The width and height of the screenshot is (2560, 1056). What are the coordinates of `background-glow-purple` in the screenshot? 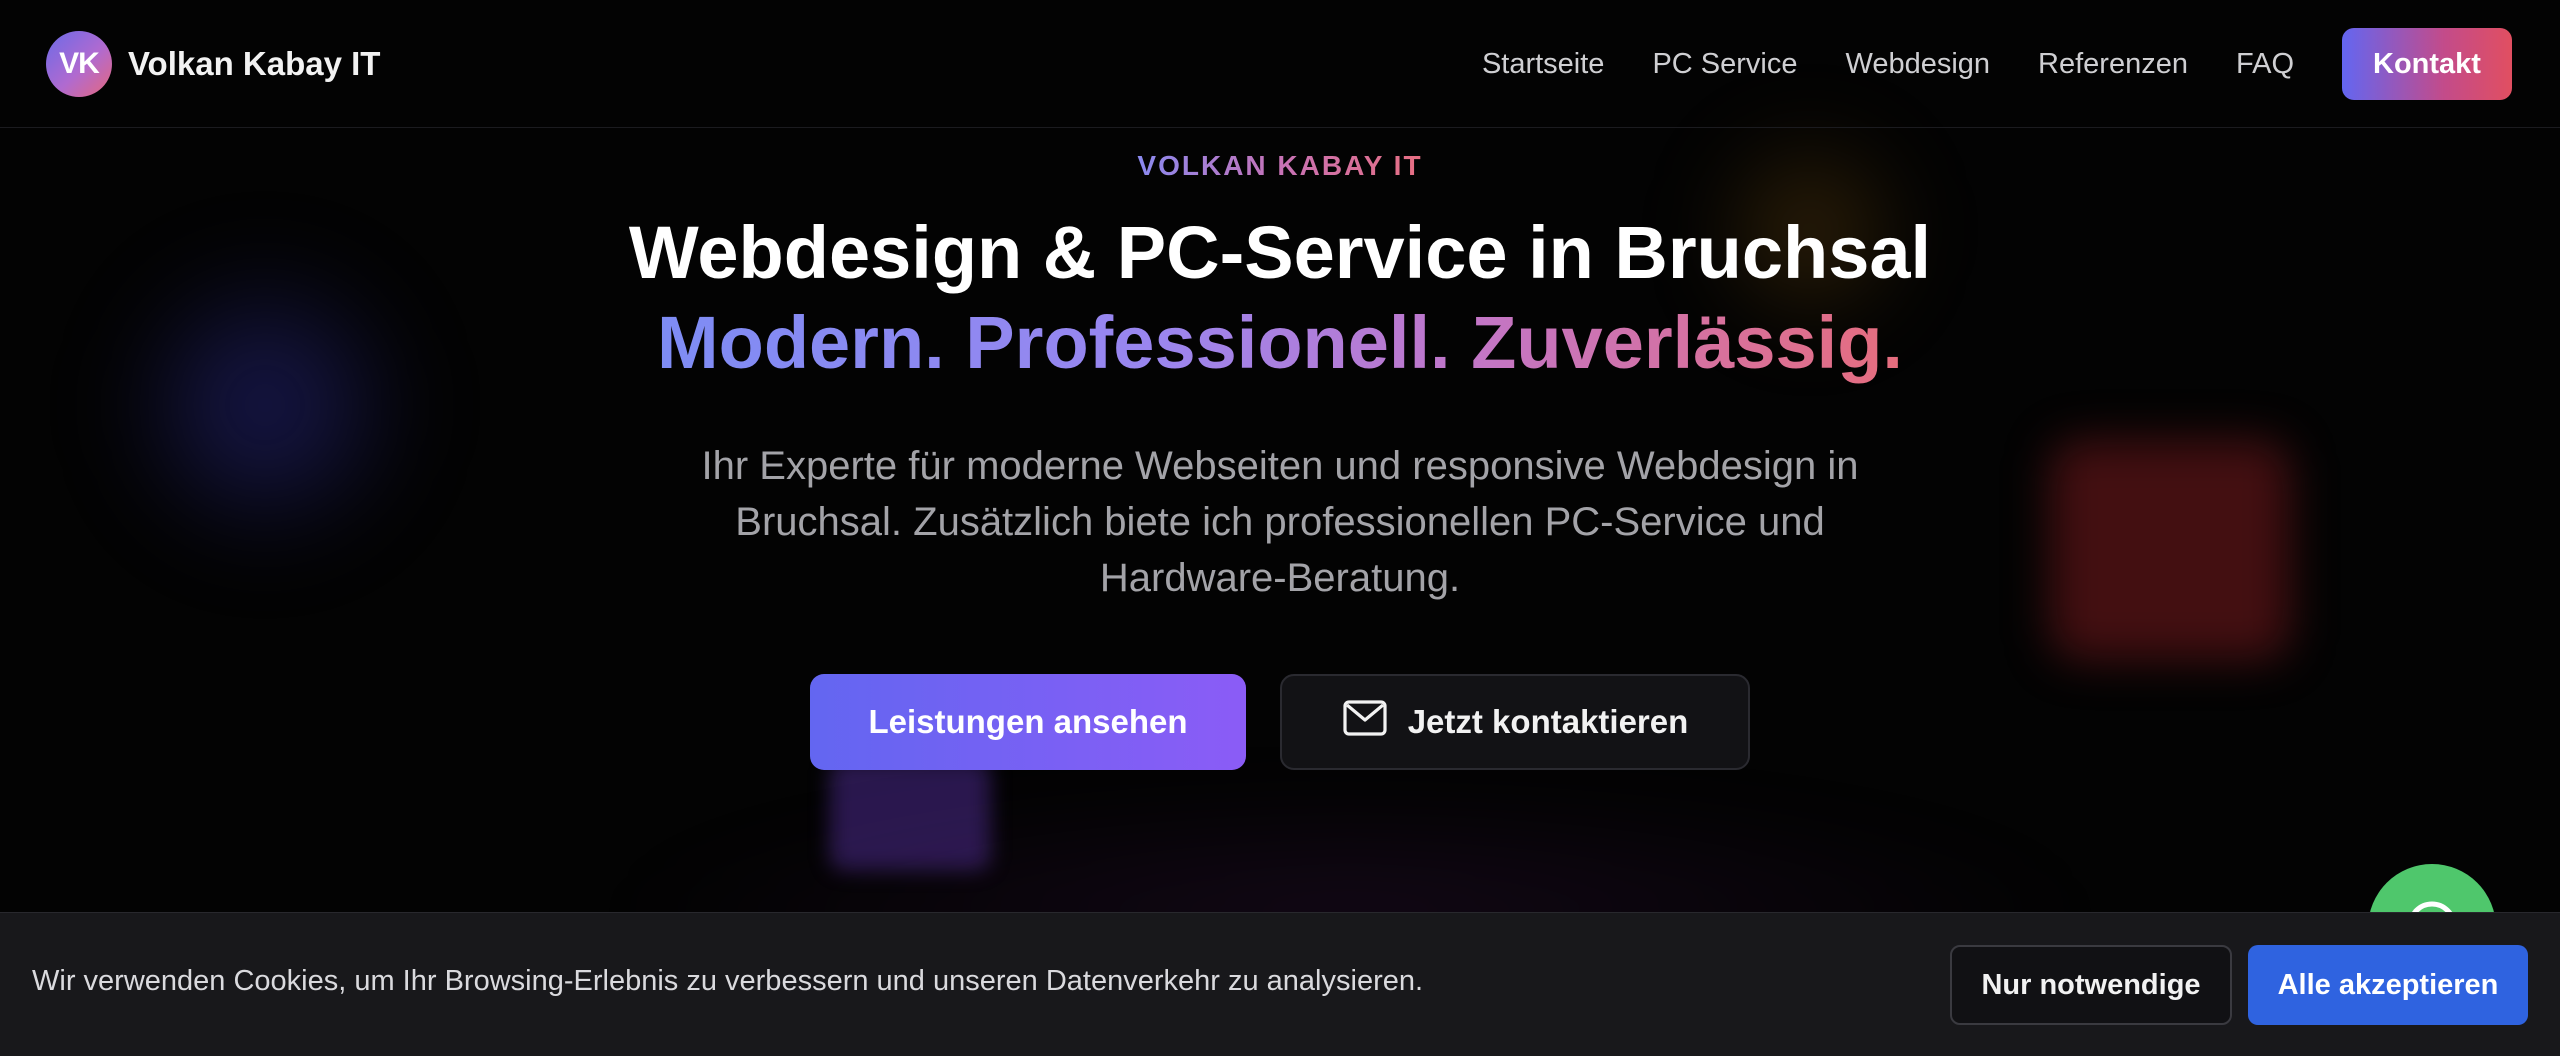 It's located at (910, 815).